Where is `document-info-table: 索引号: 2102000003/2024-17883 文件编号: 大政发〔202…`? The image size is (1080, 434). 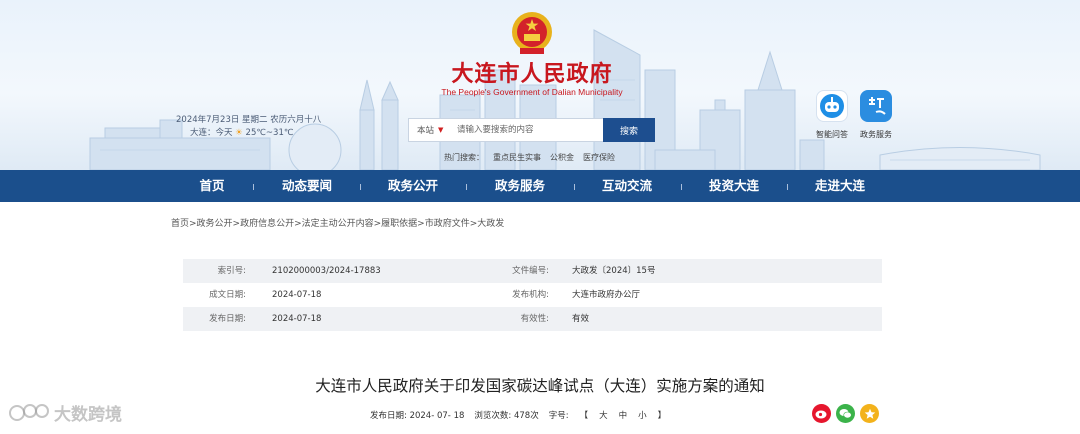
document-info-table: 索引号: 2102000003/2024-17883 文件编号: 大政发〔202… is located at coordinates (532, 295).